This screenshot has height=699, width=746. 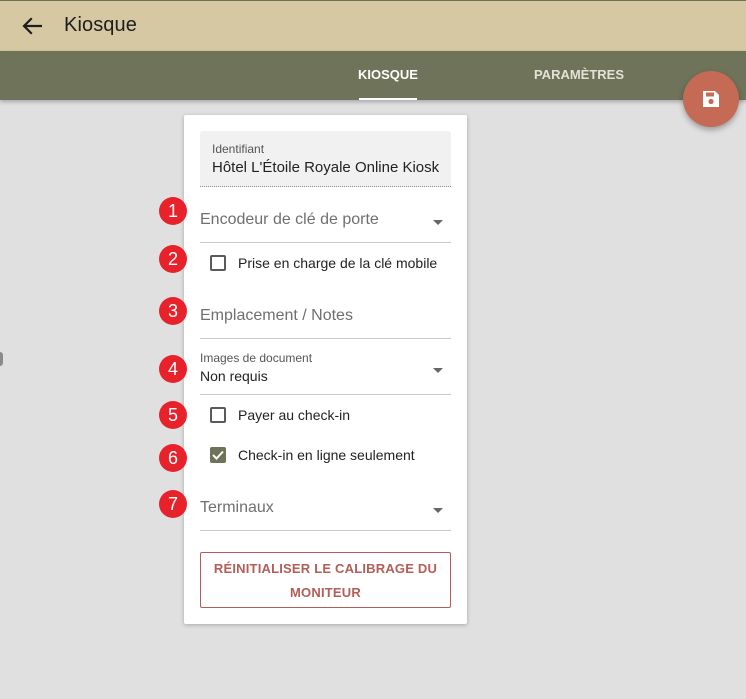 I want to click on online-checkin-only-checkbox: Check-in en ligne seulement, so click(x=312, y=455).